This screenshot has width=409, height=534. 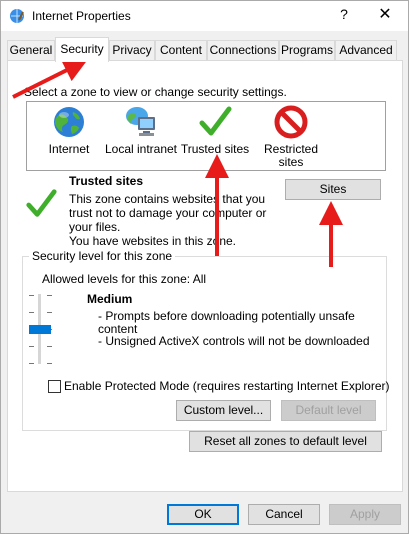 What do you see at coordinates (54, 386) in the screenshot?
I see `protected-mode-checkbox` at bounding box center [54, 386].